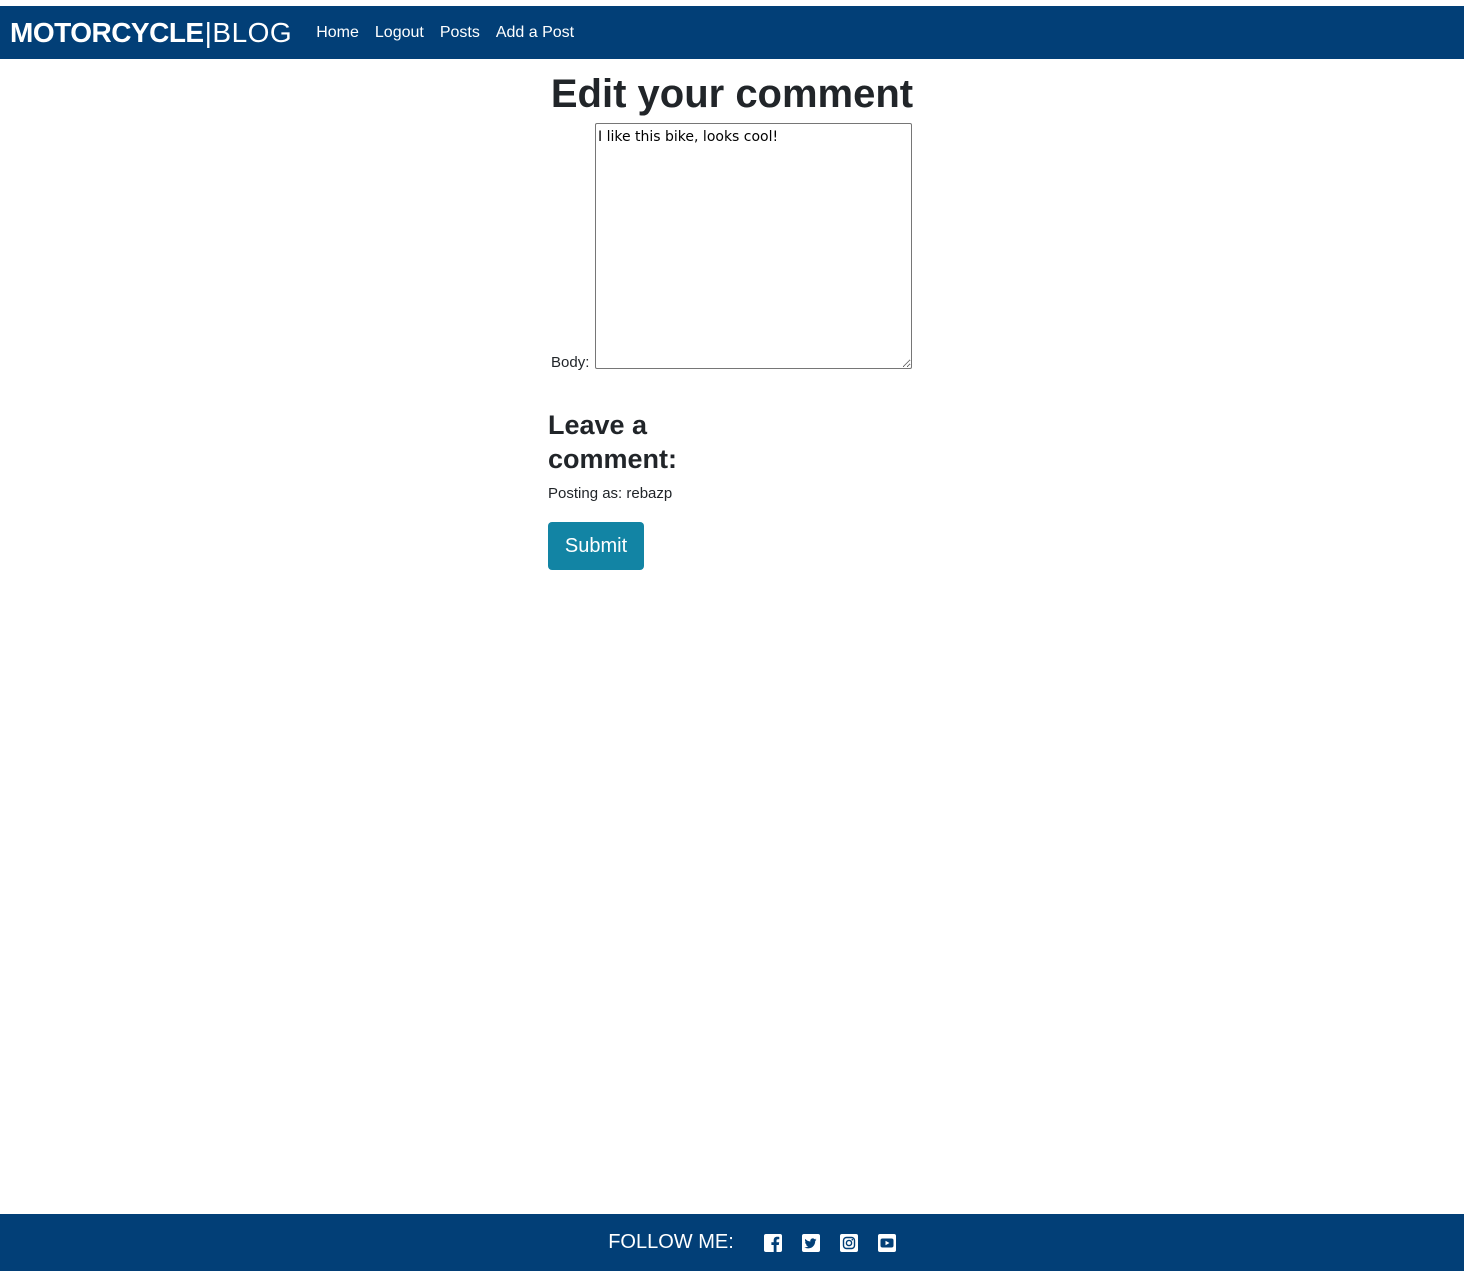  Describe the element at coordinates (772, 1242) in the screenshot. I see `facebook-icon` at that location.